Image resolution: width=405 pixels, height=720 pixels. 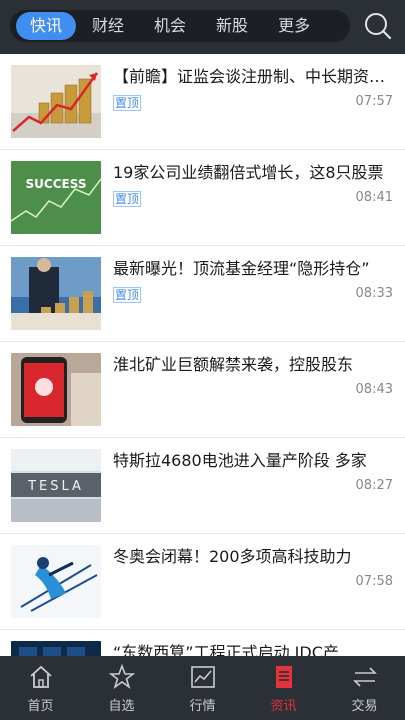 I want to click on category-tabs: 快讯 财经 机会 新股 更多, so click(x=180, y=26).